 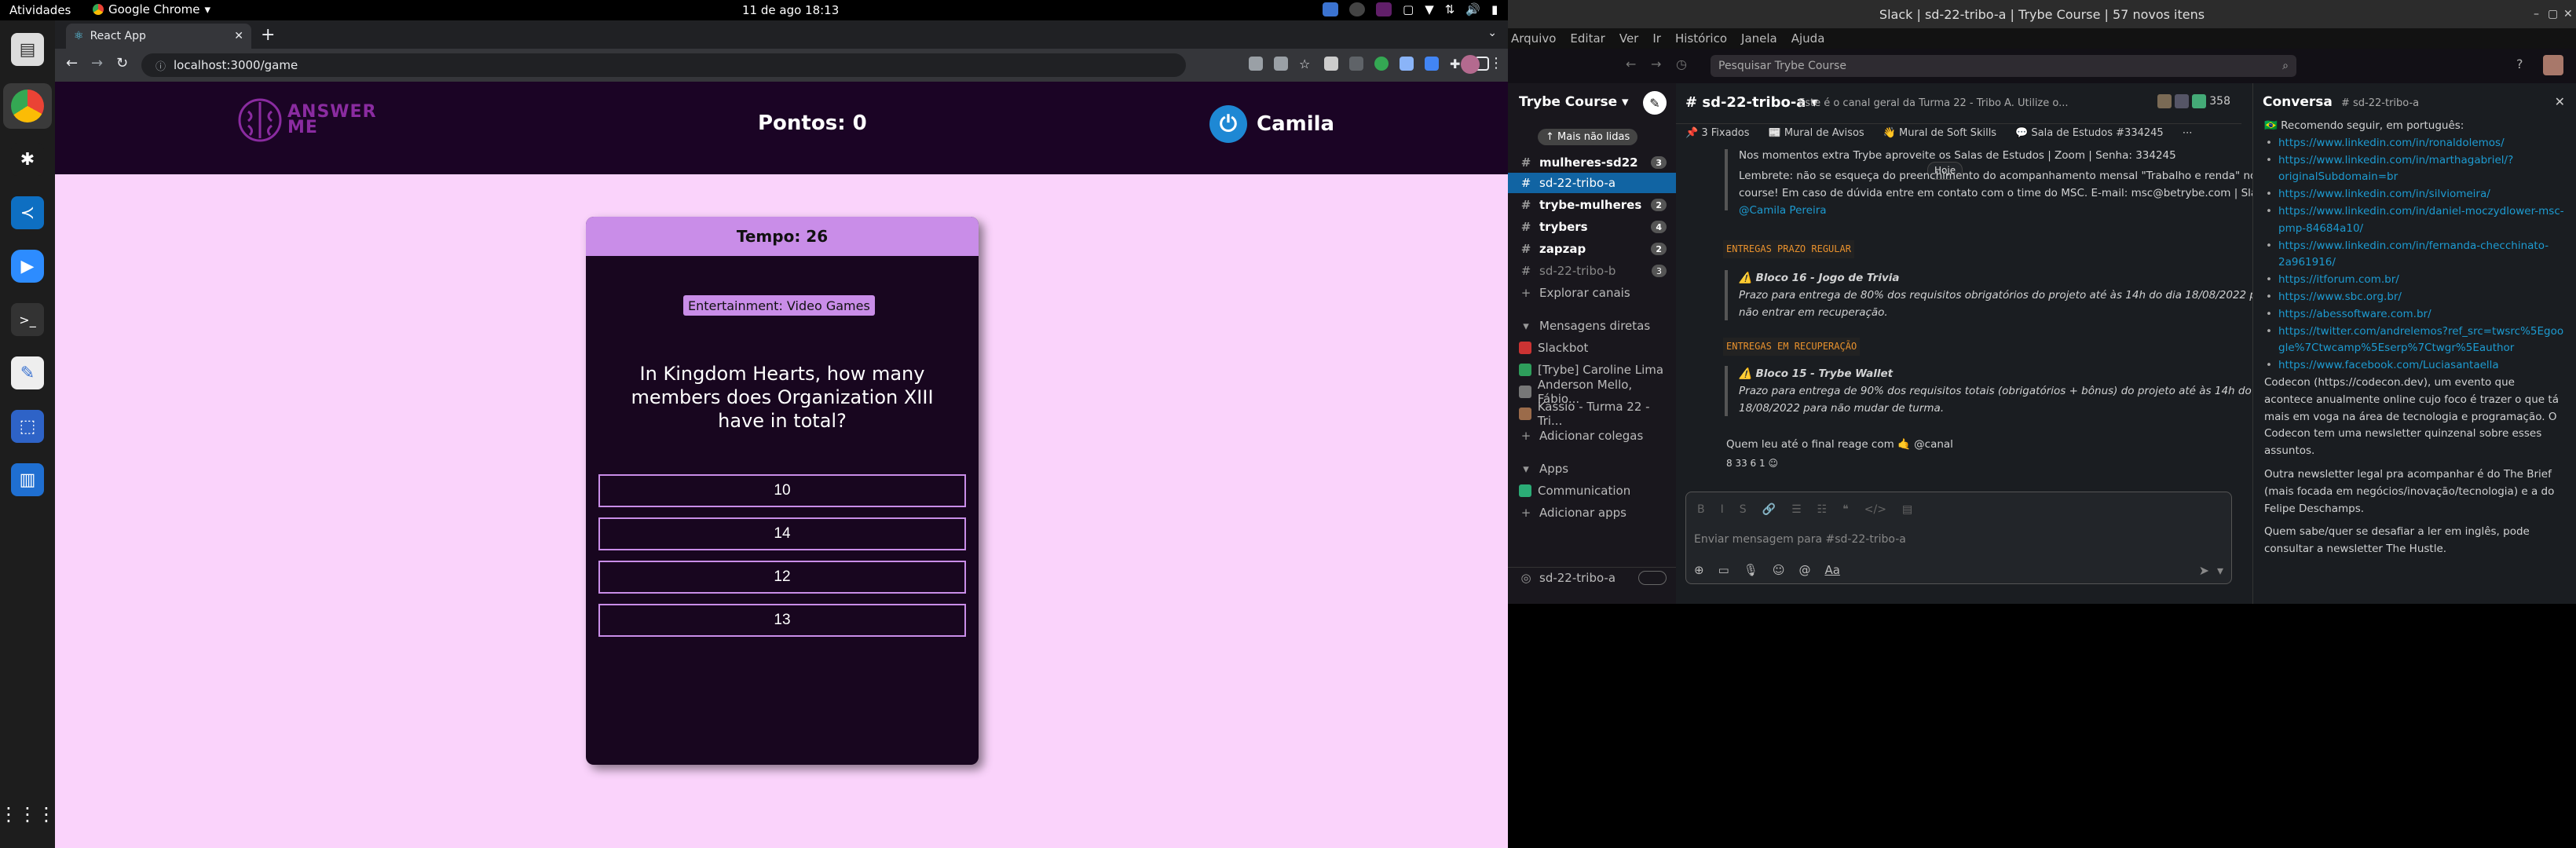 What do you see at coordinates (1759, 39) in the screenshot?
I see `menu-janela: Janela` at bounding box center [1759, 39].